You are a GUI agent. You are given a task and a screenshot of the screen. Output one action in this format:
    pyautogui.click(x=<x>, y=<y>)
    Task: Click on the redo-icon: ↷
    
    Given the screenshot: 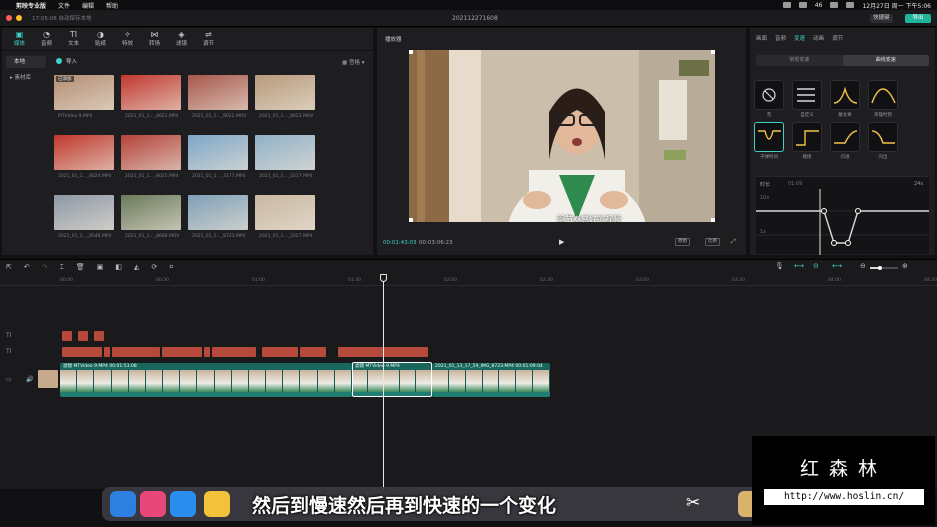 What is the action you would take?
    pyautogui.click(x=45, y=267)
    